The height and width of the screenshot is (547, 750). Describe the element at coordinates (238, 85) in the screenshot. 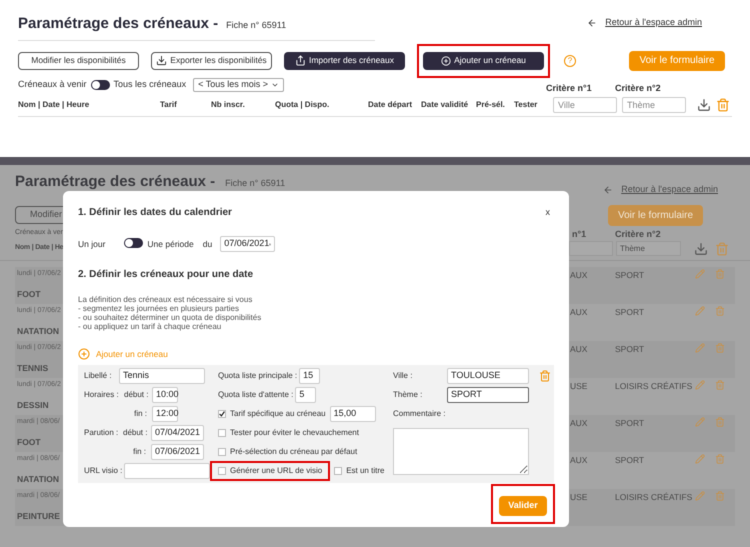

I see `month-select: < Tous les mois >` at that location.